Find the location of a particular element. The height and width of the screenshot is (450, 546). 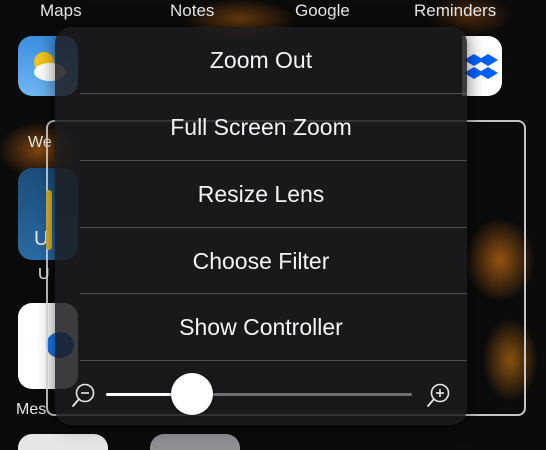

show-controller-label: Show Controller is located at coordinates (261, 326).